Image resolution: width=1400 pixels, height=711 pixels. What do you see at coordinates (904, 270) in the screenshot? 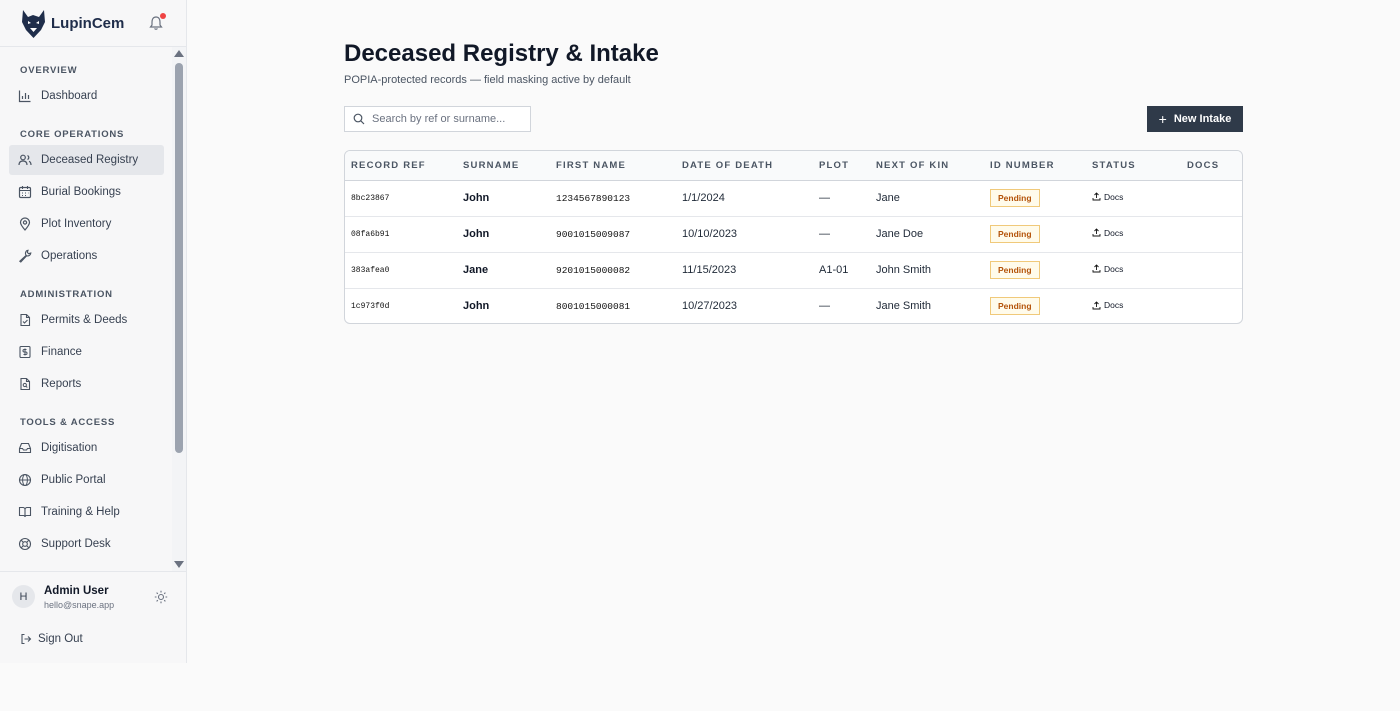
I see `next-of-kin-cell: John Smith` at bounding box center [904, 270].